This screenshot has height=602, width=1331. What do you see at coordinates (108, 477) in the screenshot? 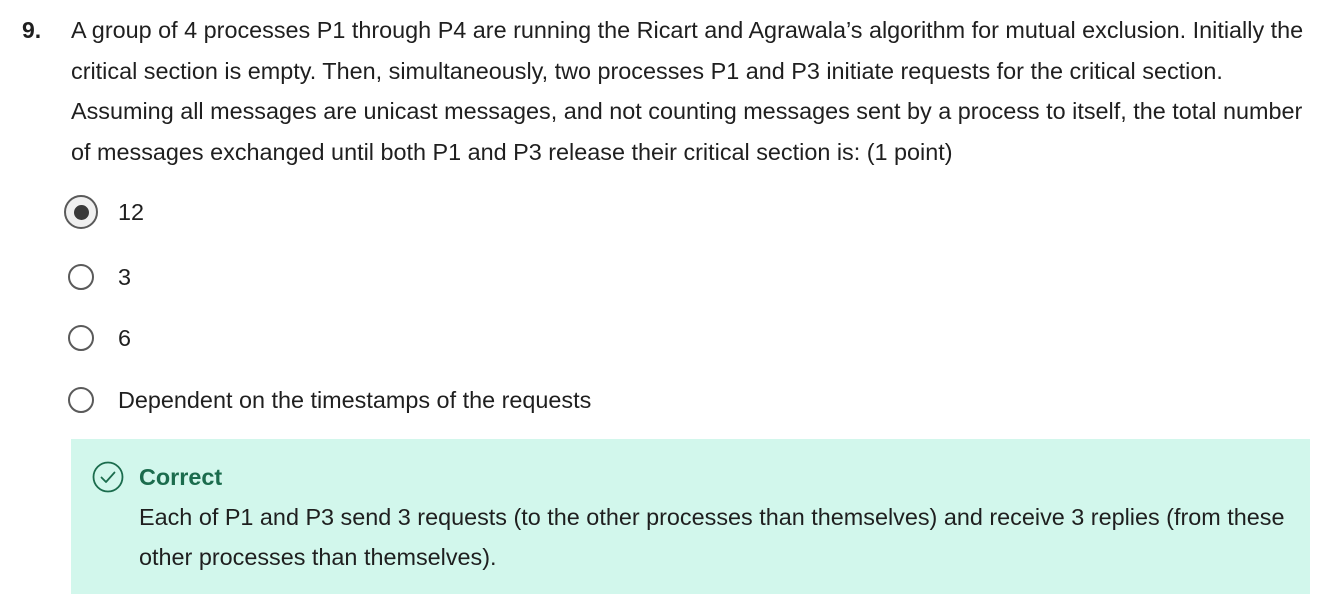
I see `check-circle-icon` at bounding box center [108, 477].